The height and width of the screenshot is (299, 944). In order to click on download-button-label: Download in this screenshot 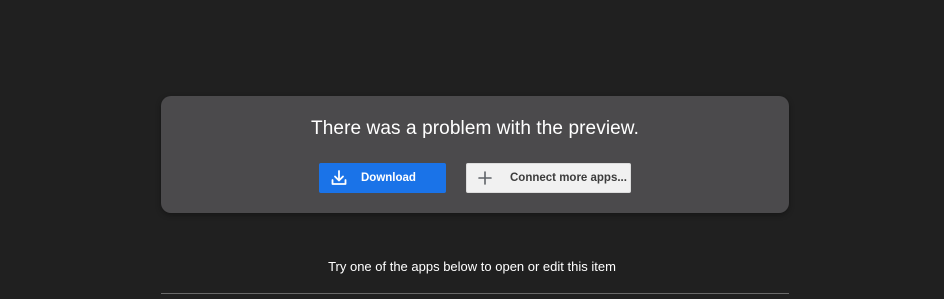, I will do `click(388, 178)`.